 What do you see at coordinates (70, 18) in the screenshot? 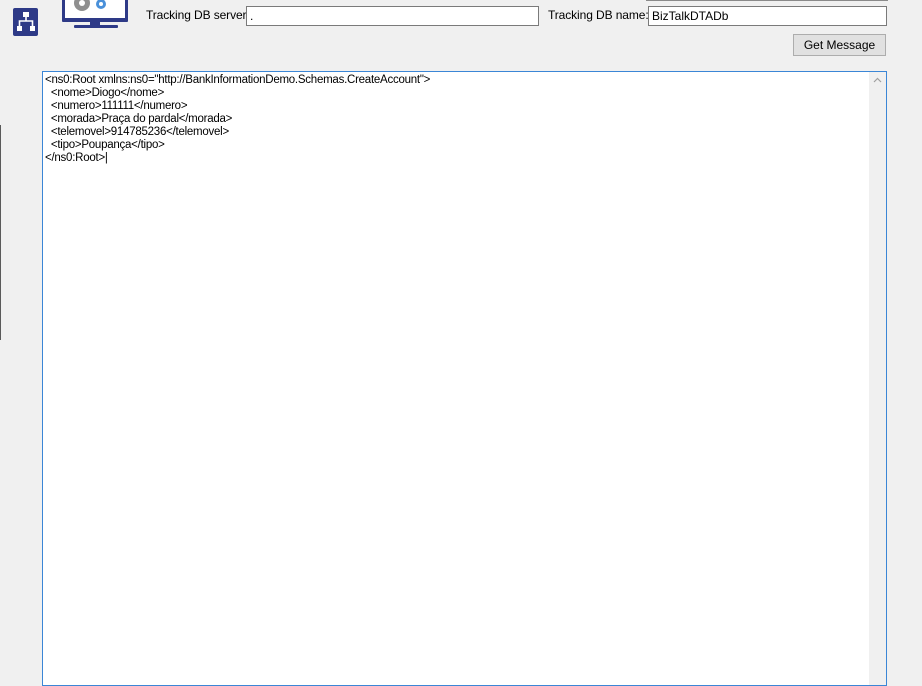
I see `app-logo-icon` at bounding box center [70, 18].